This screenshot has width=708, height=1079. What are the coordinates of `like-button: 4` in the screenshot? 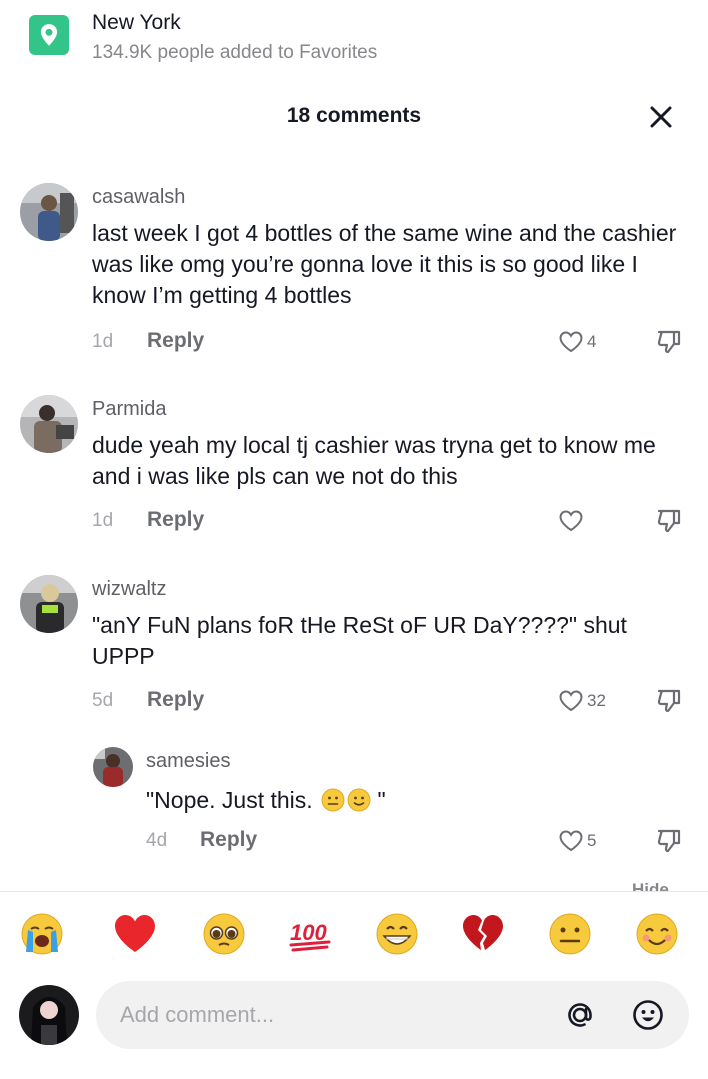 It's located at (577, 342).